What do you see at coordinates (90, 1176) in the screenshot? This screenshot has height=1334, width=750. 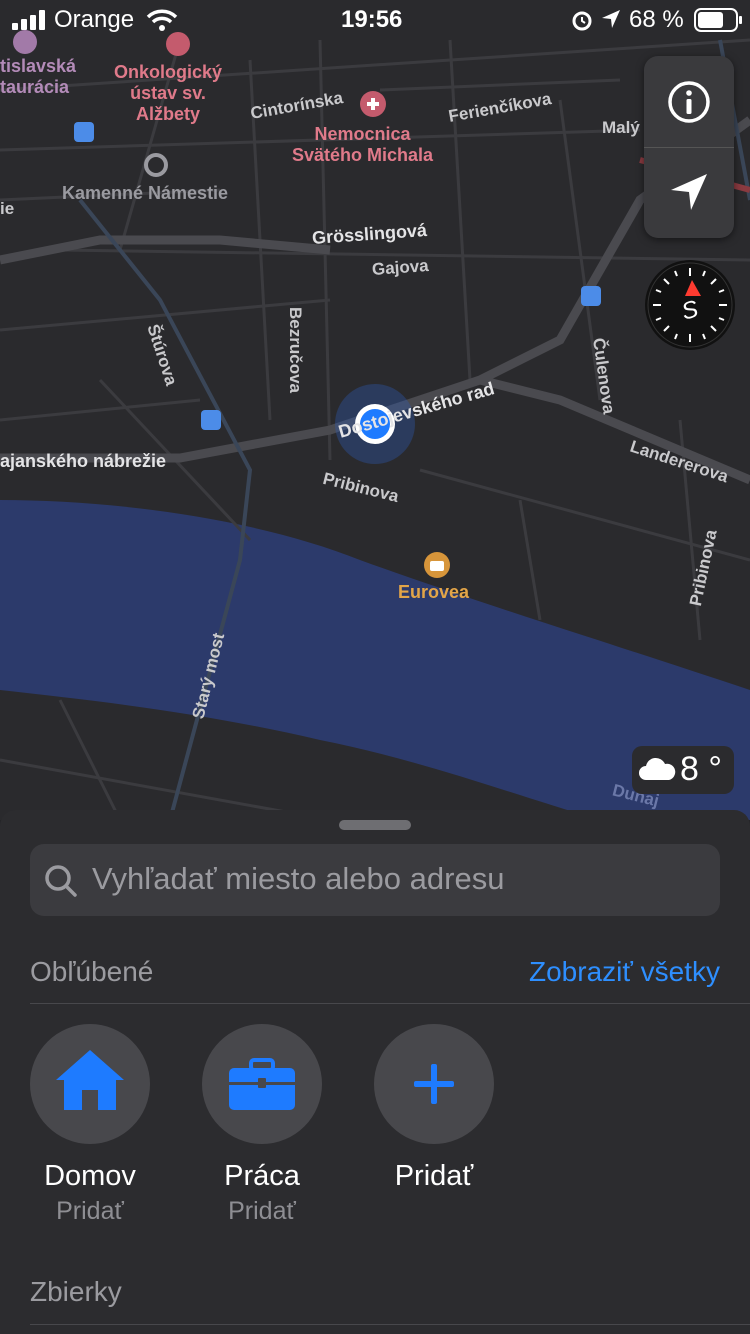 I see `favorite-label: Domov` at bounding box center [90, 1176].